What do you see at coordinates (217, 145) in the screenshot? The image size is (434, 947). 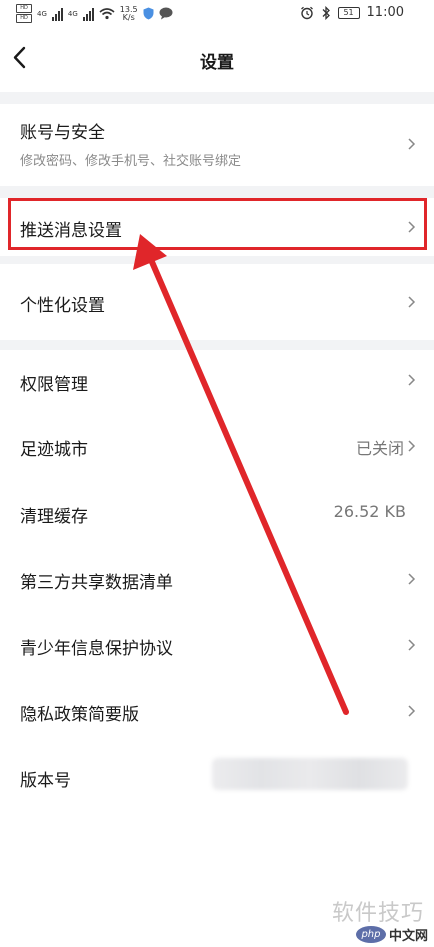 I see `settings-item-account-security: 账号与安全 修改密码、修改手机号、社交账号绑定` at bounding box center [217, 145].